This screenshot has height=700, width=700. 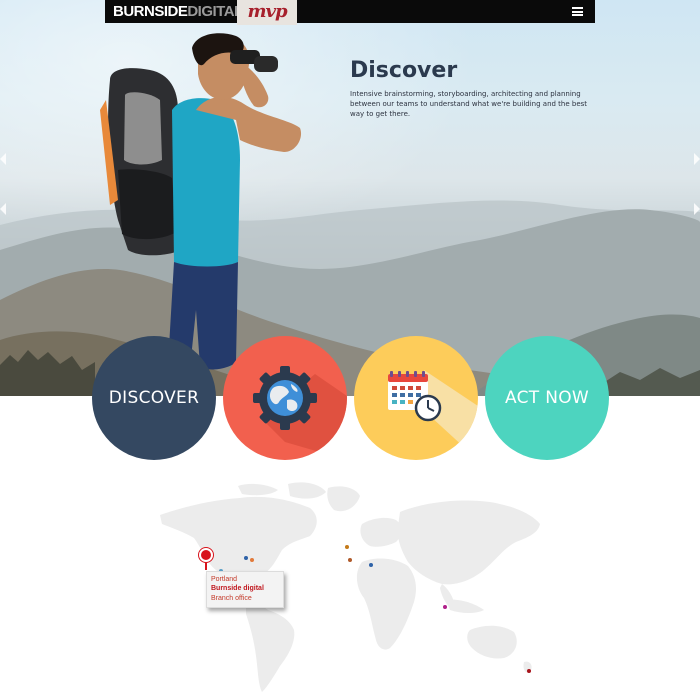 I want to click on globe-gear-circle-button, so click(x=285, y=398).